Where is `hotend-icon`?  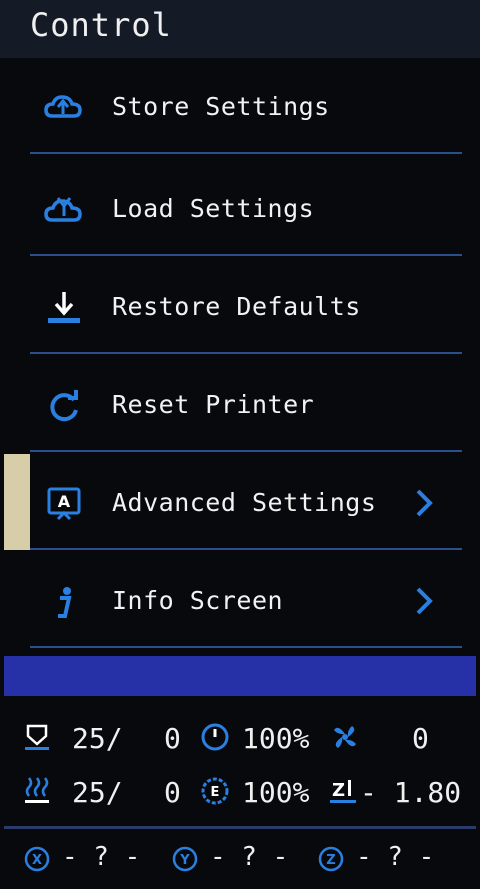
hotend-icon is located at coordinates (37, 737).